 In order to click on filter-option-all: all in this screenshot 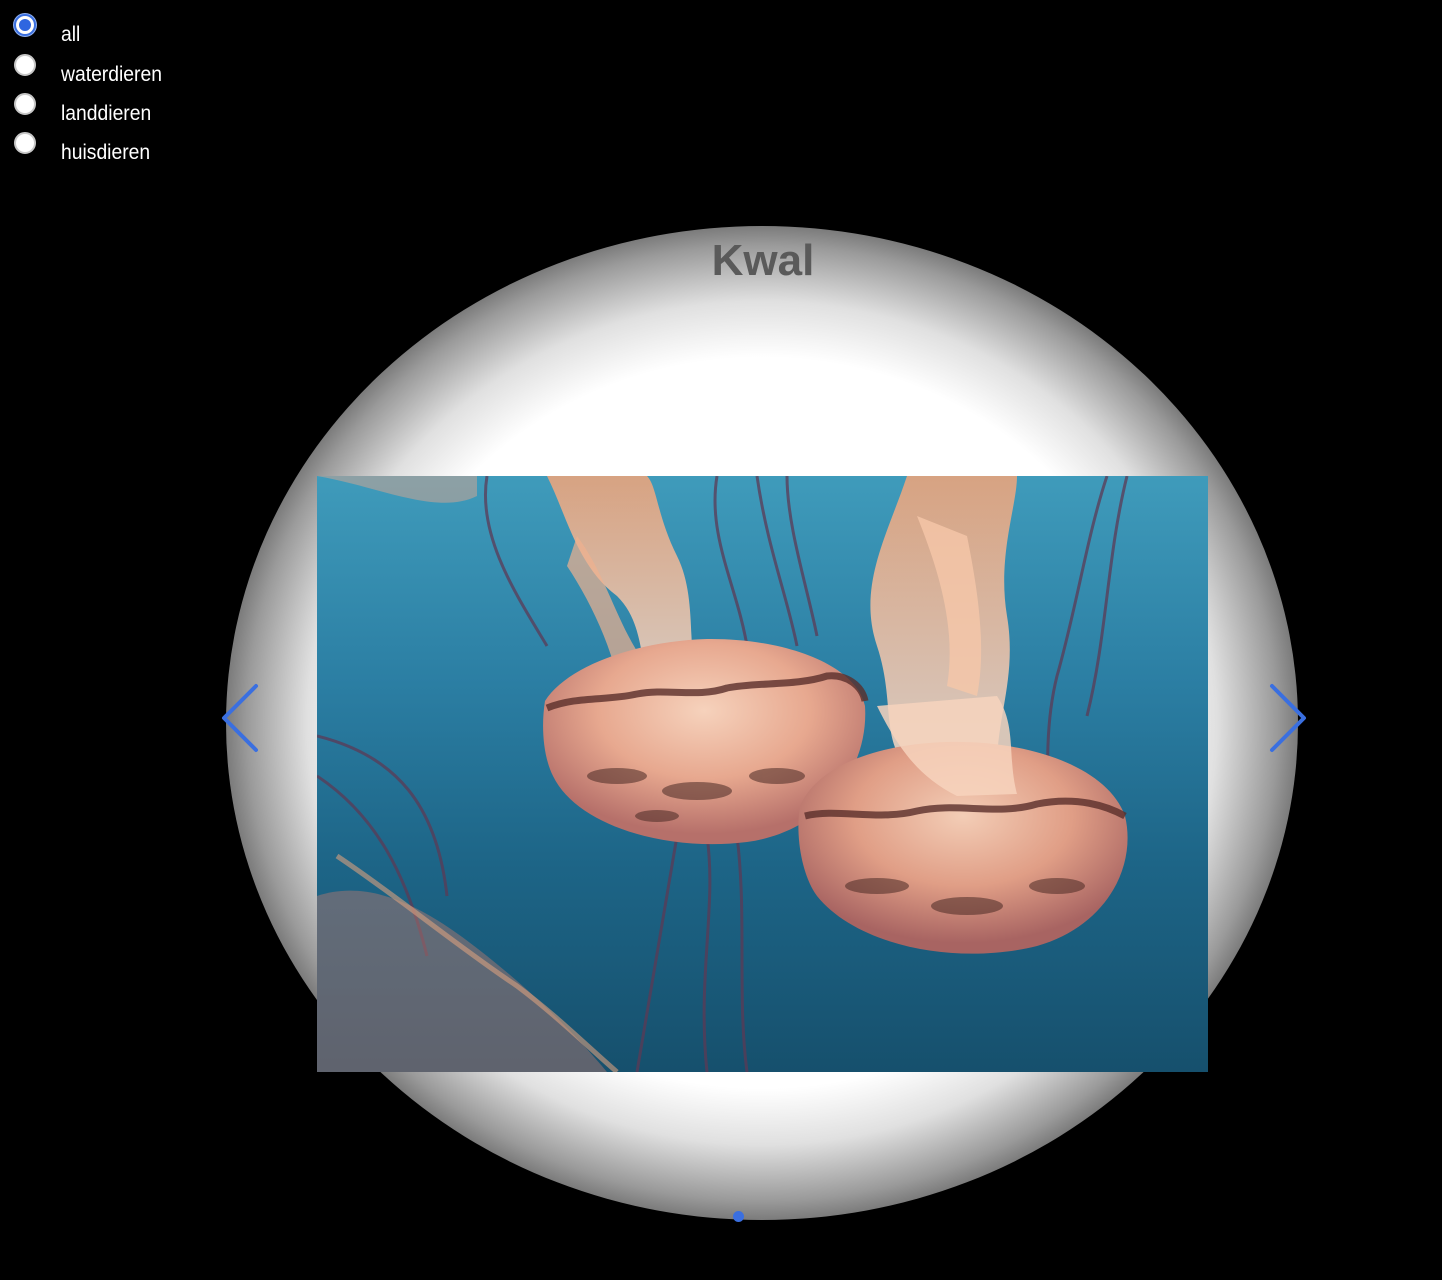, I will do `click(114, 30)`.